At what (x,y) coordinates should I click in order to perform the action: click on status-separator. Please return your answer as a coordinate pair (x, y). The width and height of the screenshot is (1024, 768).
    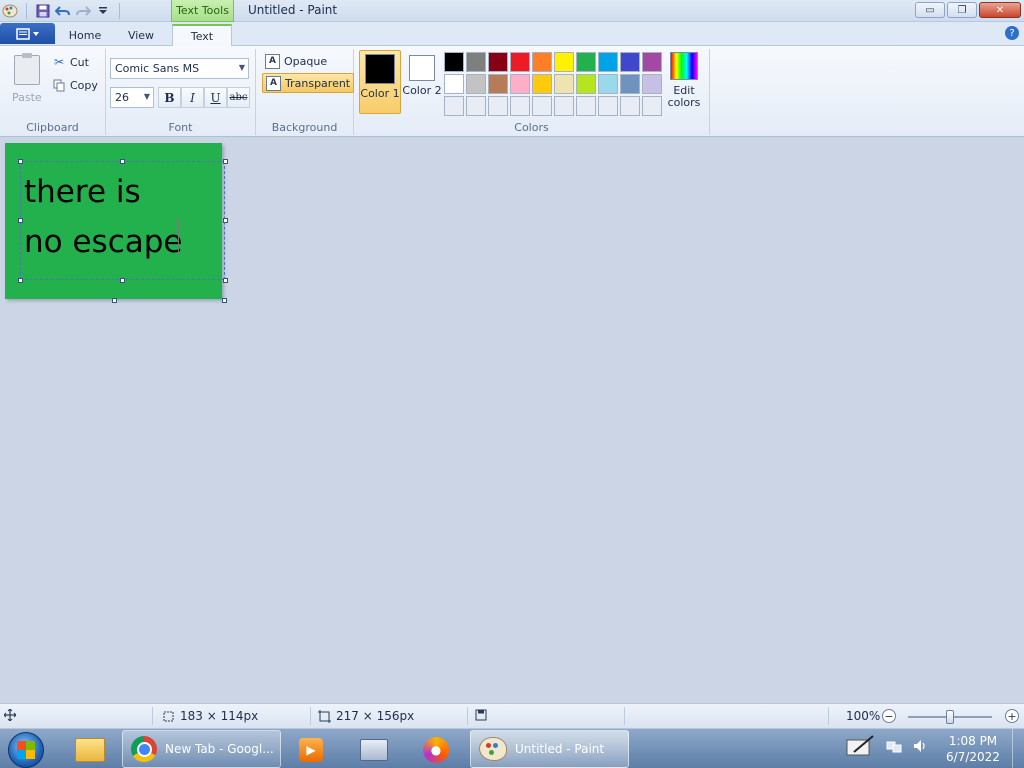
    Looking at the image, I should click on (467, 716).